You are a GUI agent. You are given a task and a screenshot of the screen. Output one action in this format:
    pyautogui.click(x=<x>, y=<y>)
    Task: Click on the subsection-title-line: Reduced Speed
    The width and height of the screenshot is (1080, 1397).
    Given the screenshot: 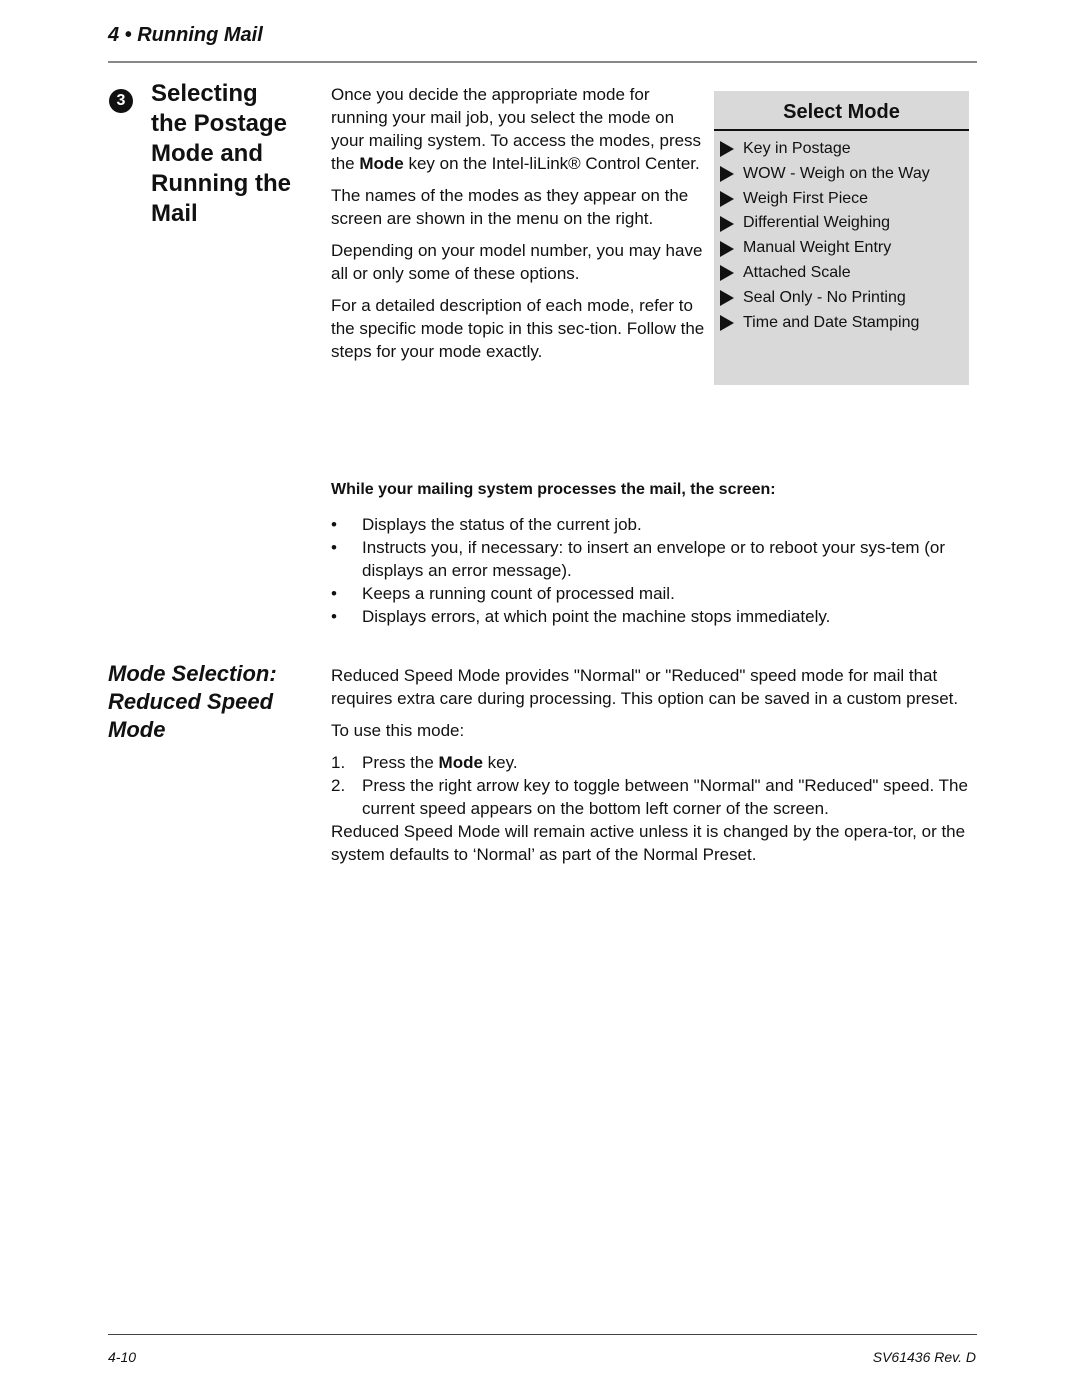 What is the action you would take?
    pyautogui.click(x=191, y=701)
    